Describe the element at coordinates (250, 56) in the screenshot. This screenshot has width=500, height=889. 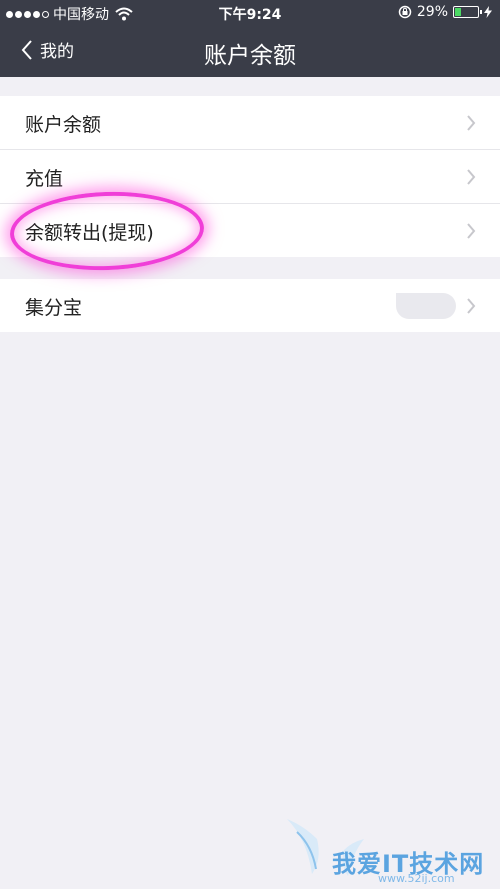
I see `page-title: 账户余额` at that location.